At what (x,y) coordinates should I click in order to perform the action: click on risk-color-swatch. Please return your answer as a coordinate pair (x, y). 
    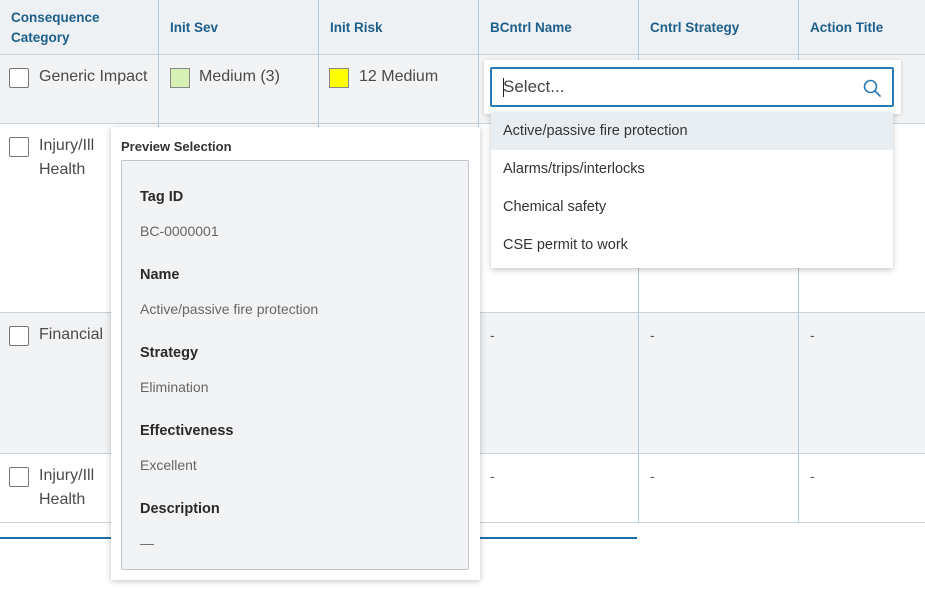
    Looking at the image, I should click on (339, 78).